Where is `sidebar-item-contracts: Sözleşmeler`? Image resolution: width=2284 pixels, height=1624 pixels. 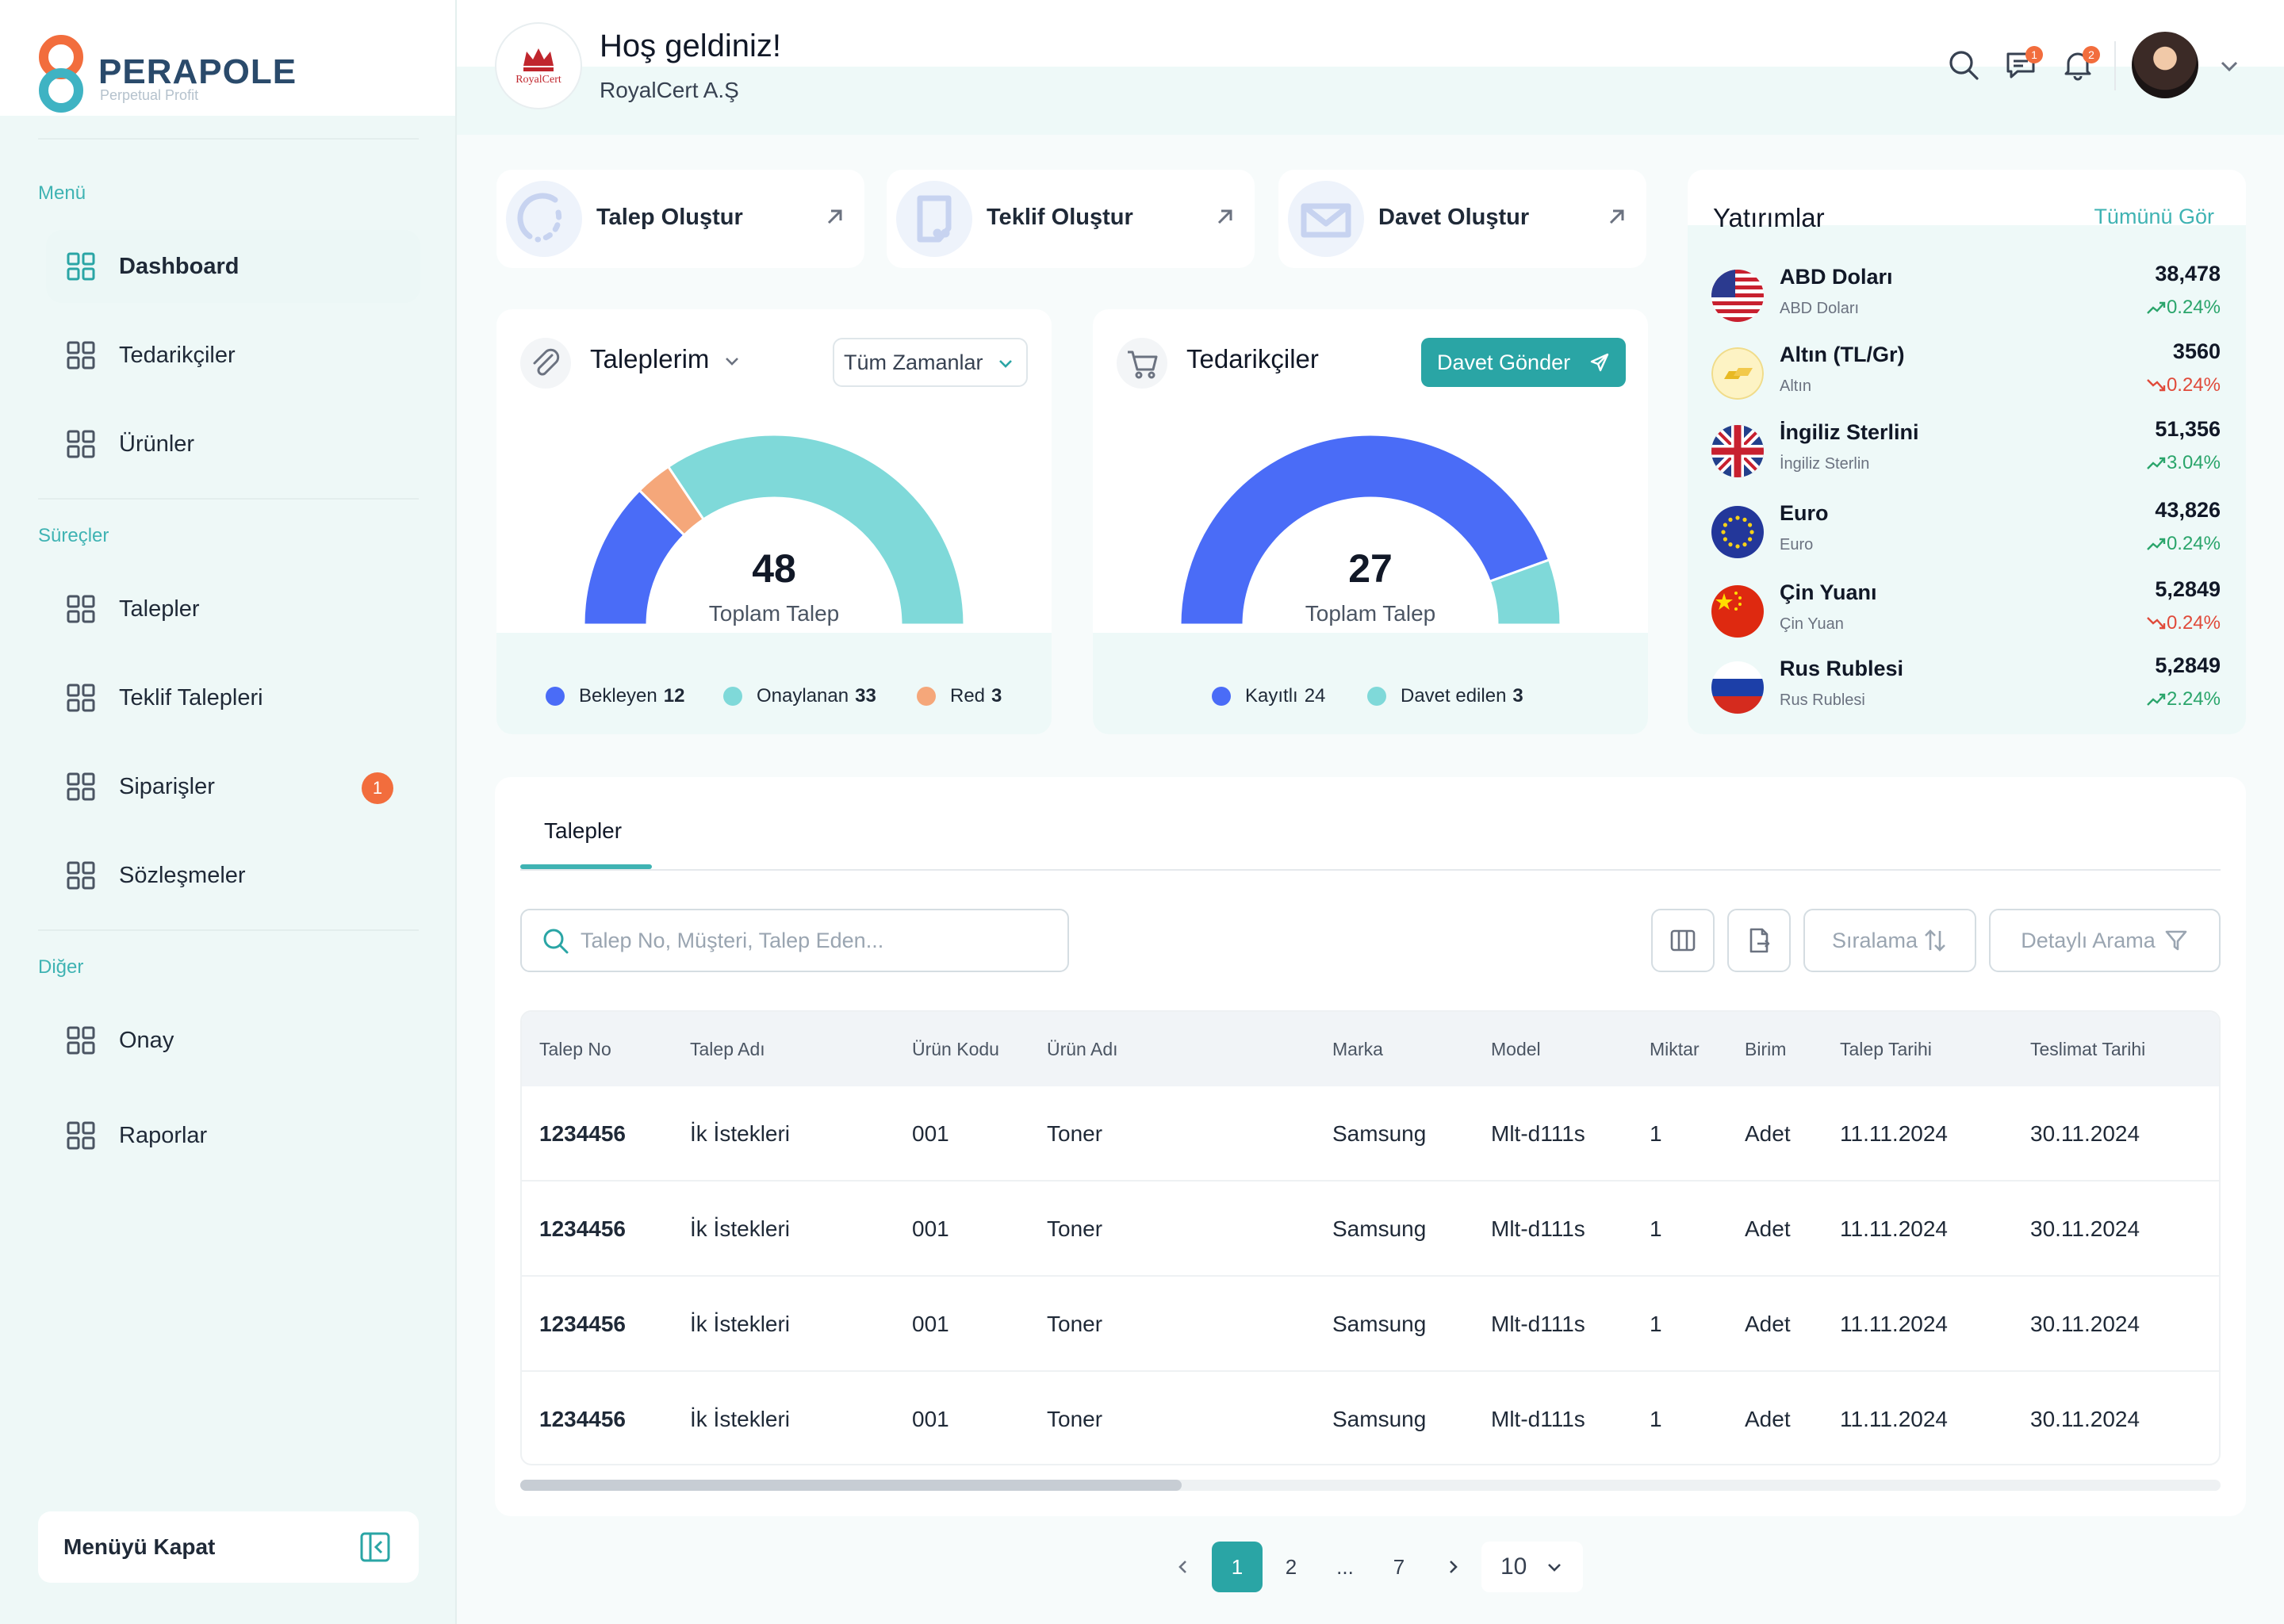 sidebar-item-contracts: Sözleşmeler is located at coordinates (233, 876).